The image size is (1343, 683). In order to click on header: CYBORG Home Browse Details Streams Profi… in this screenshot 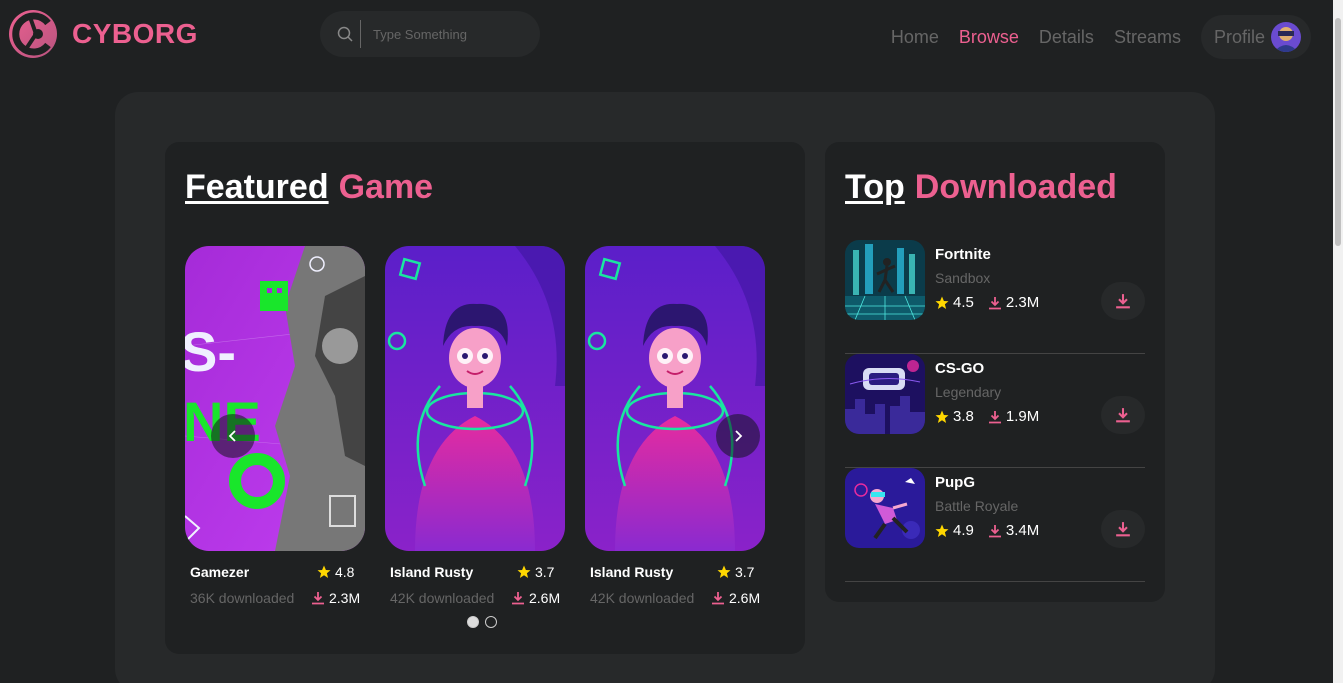, I will do `click(666, 34)`.